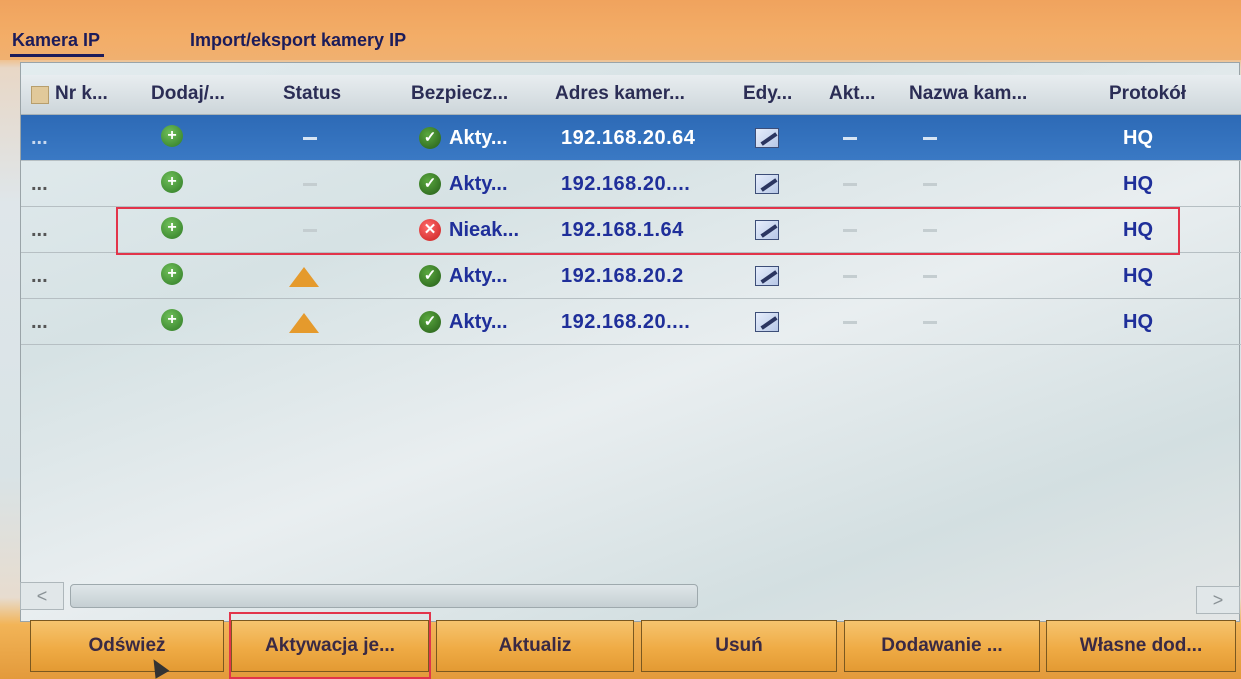 This screenshot has height=679, width=1241. I want to click on table-row: ... + ✓ Akty... 192.168.20.2 HQ, so click(631, 276).